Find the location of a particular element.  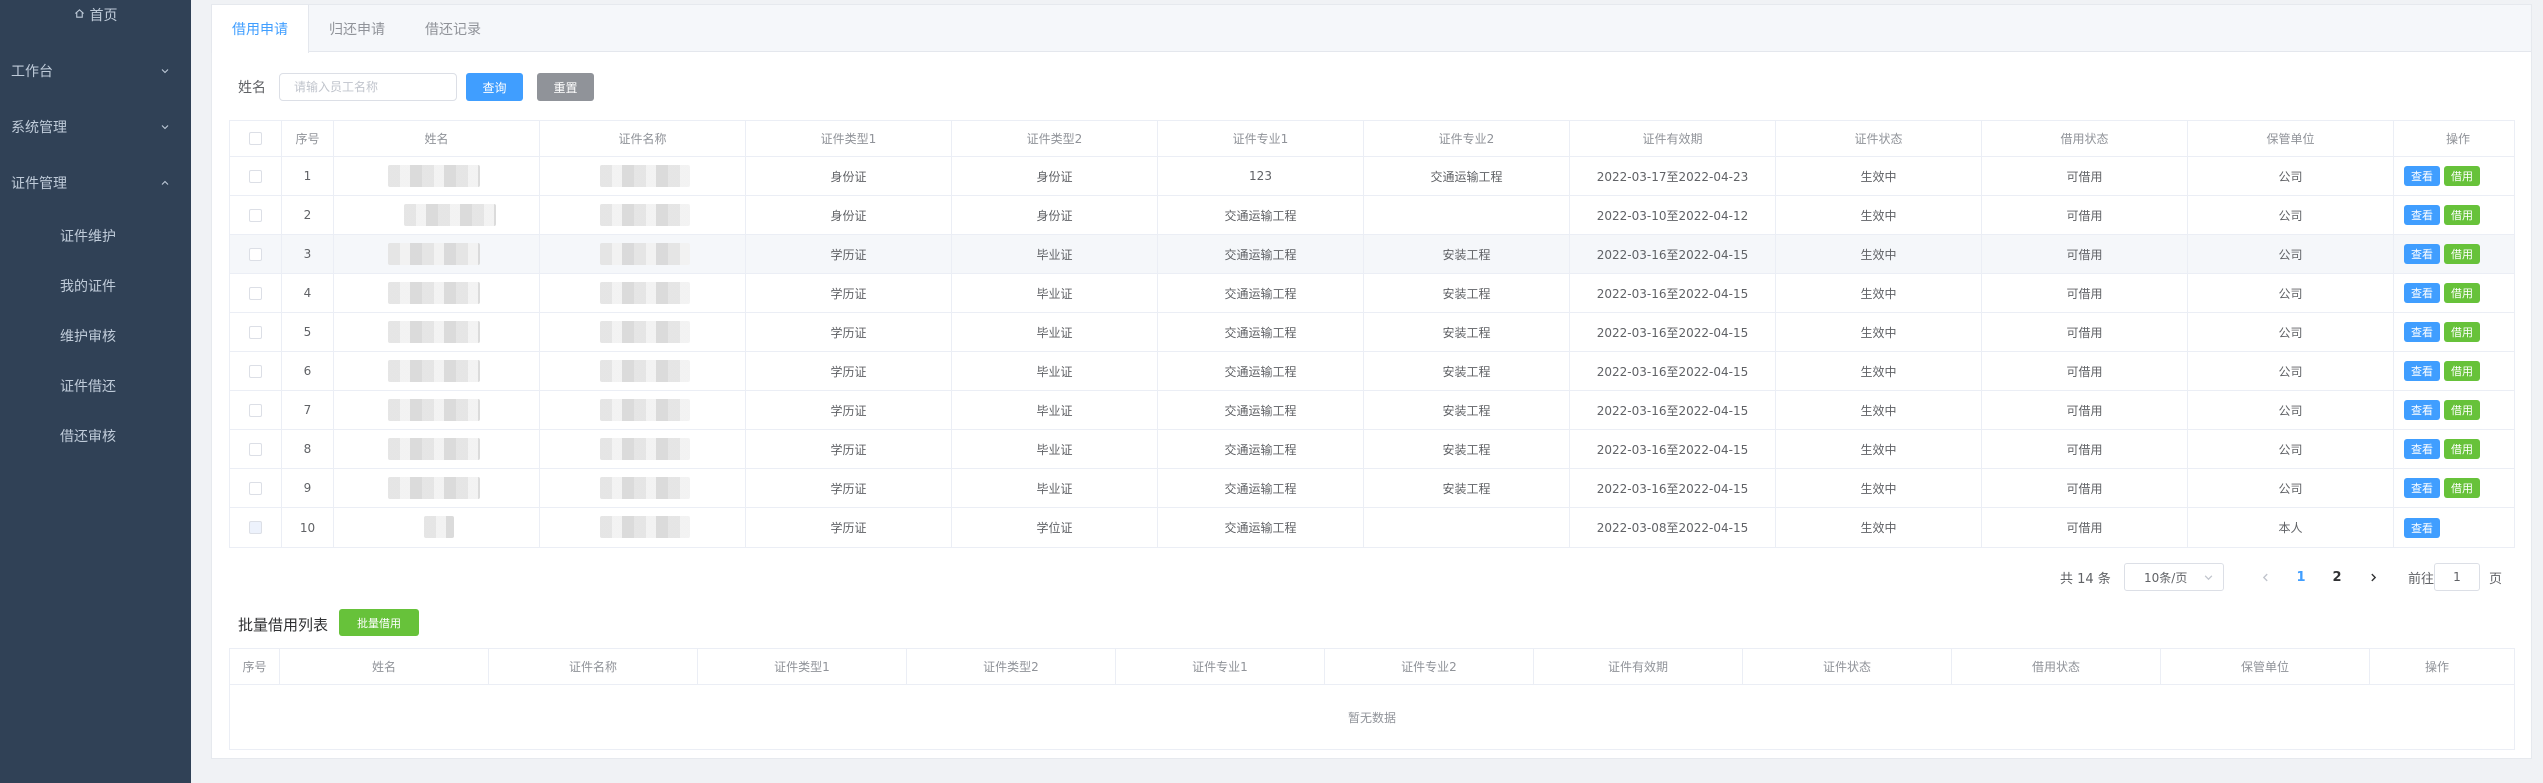

tab-borrow-records: 借还记录 is located at coordinates (453, 28).